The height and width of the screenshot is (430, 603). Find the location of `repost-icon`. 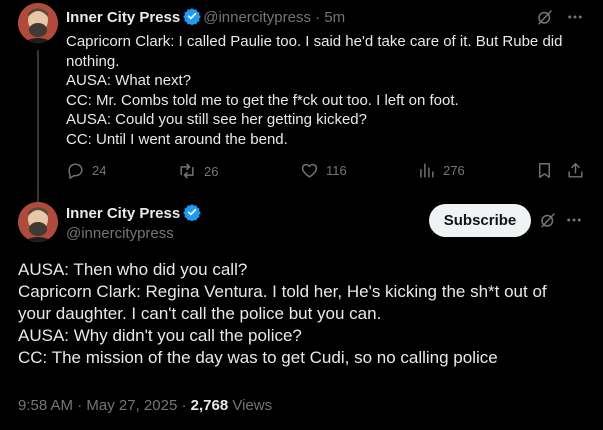

repost-icon is located at coordinates (187, 171).